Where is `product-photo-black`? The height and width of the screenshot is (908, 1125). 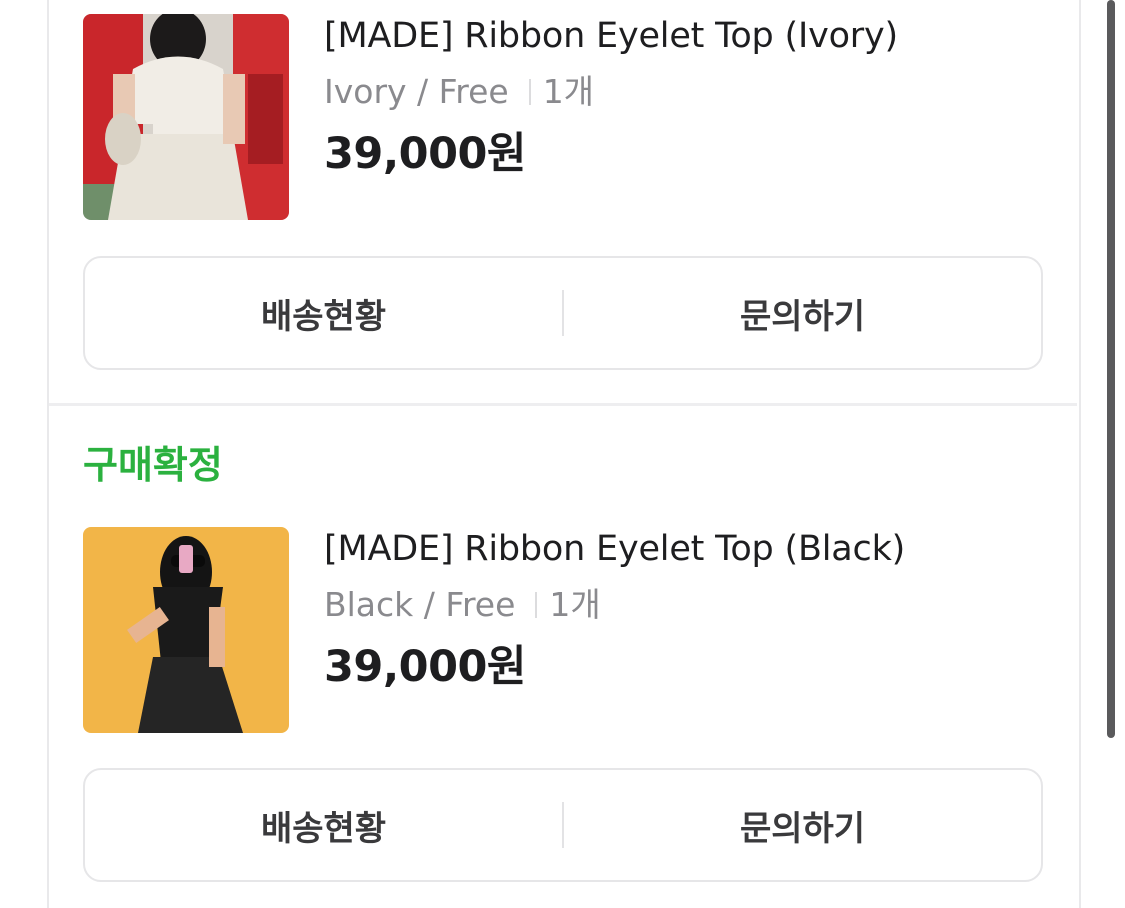
product-photo-black is located at coordinates (186, 630).